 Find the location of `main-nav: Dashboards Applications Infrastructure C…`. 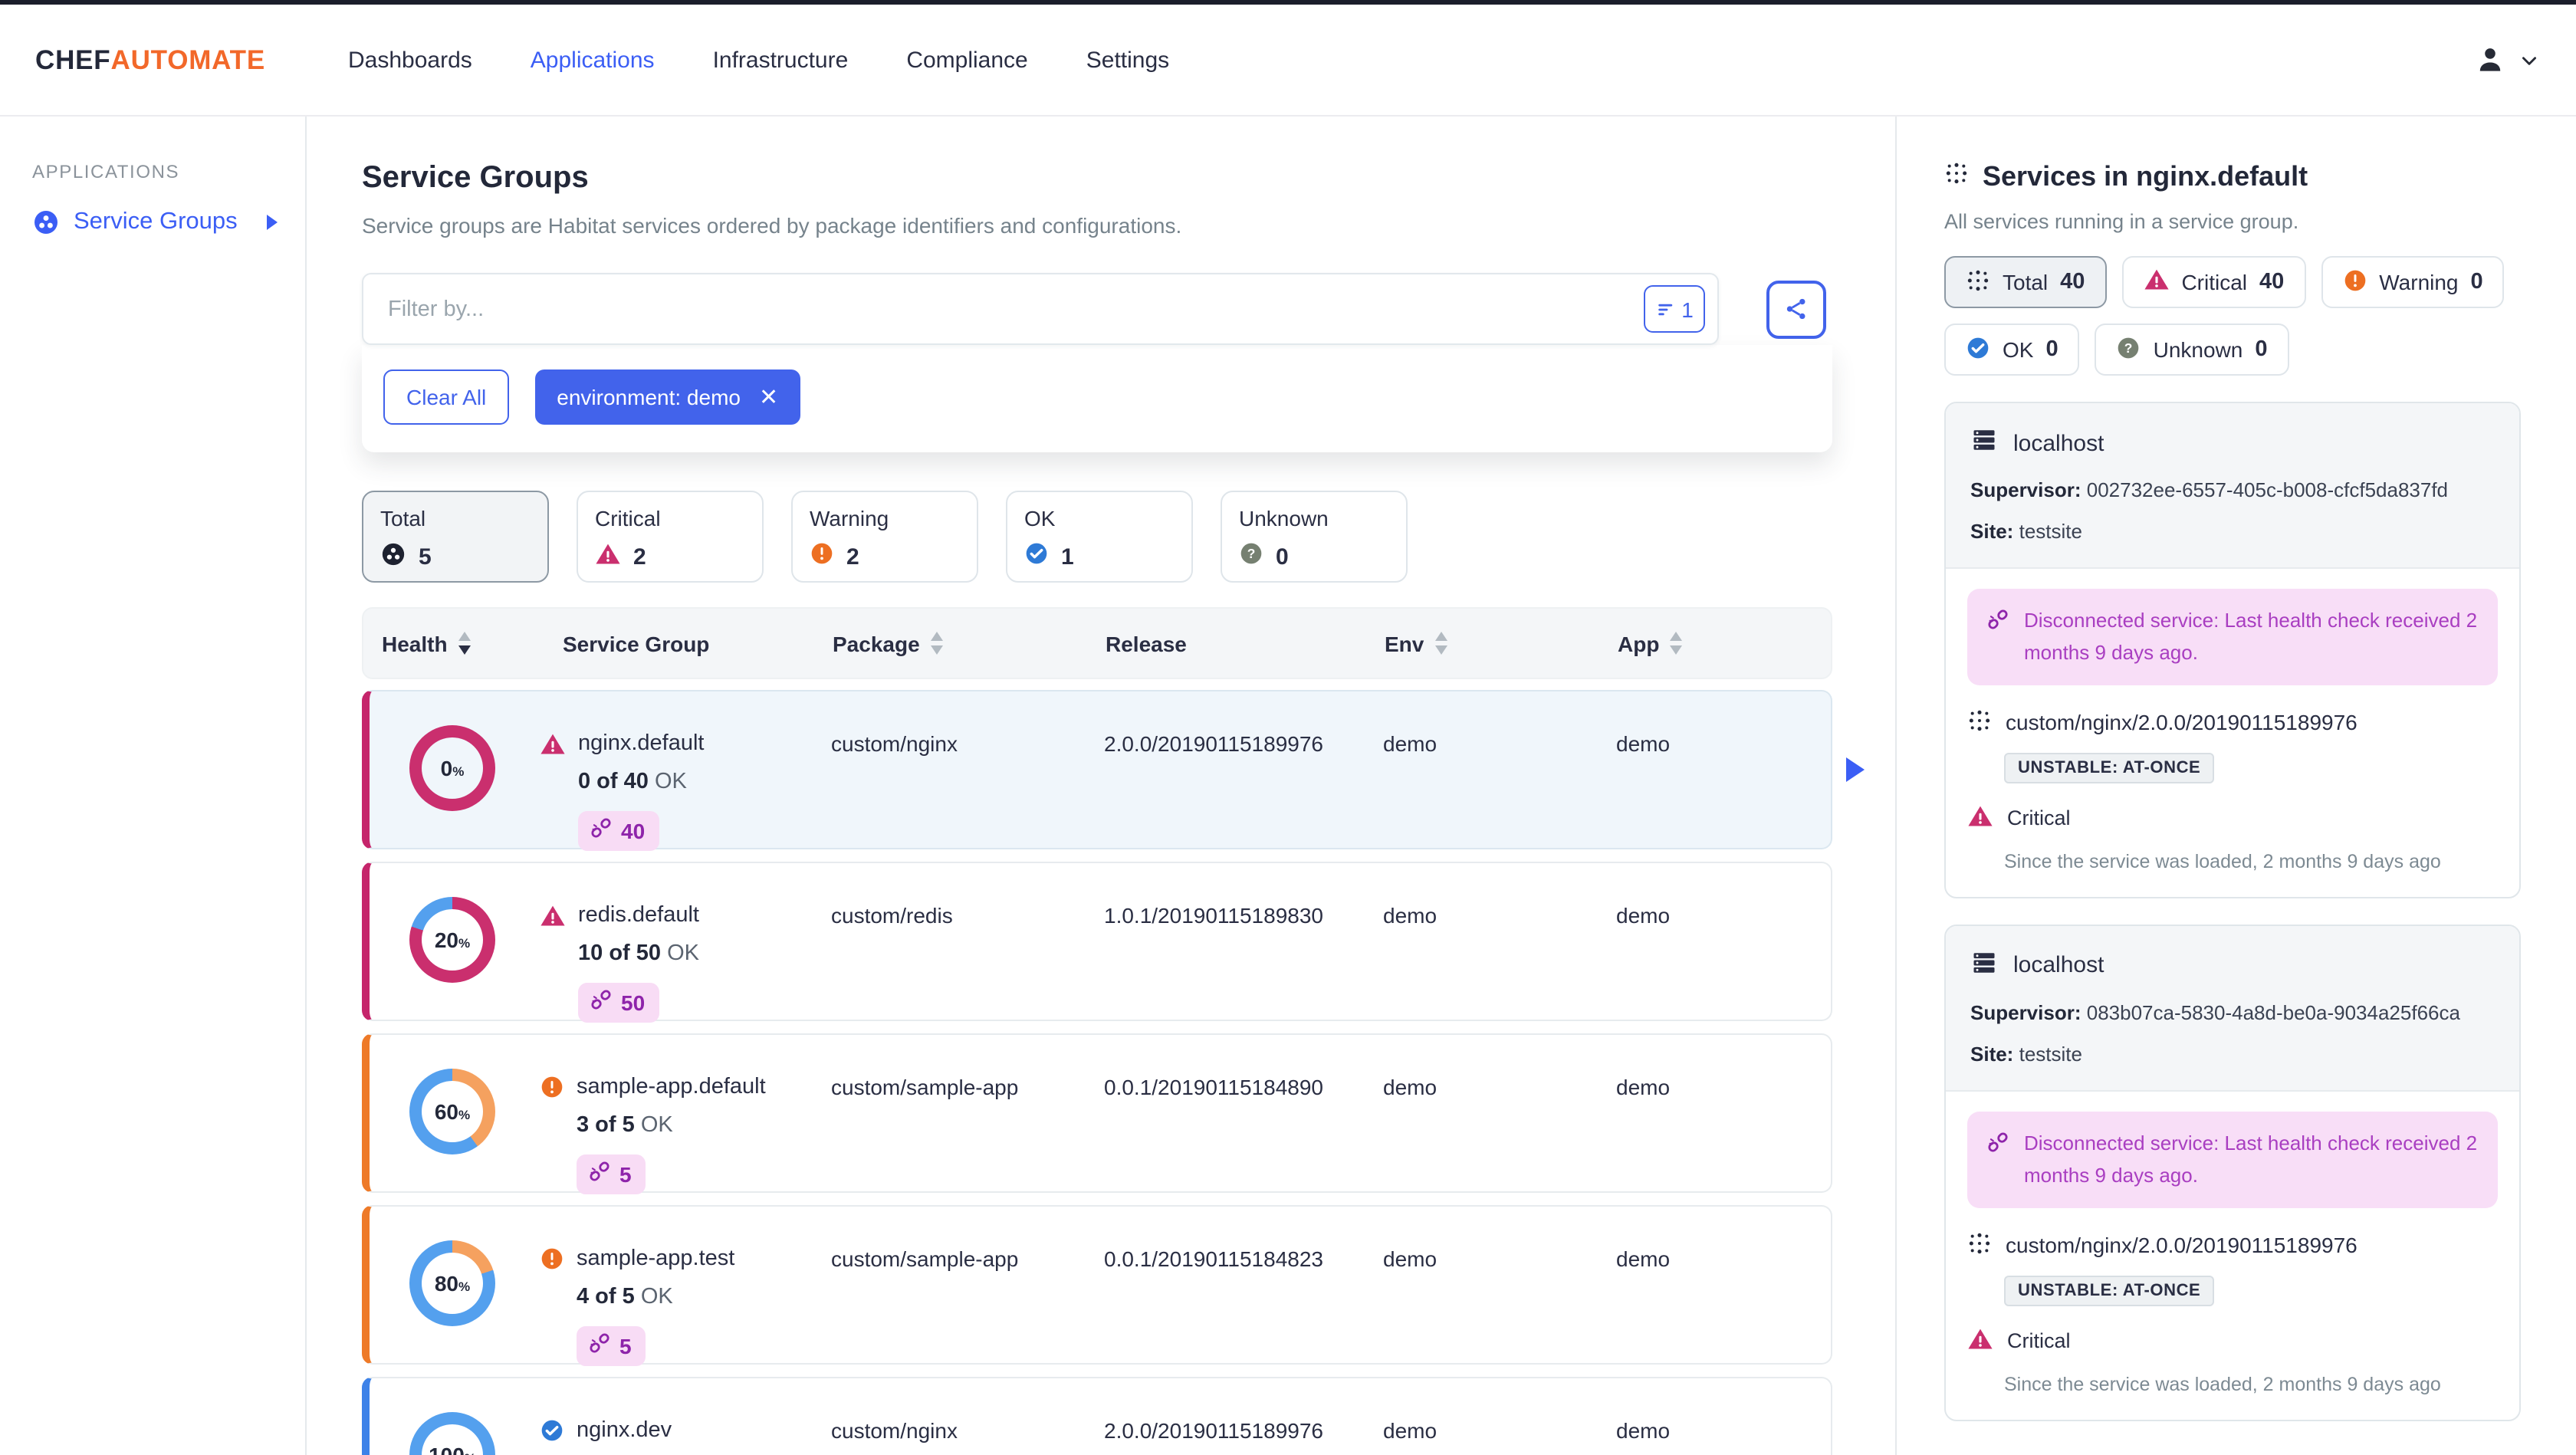

main-nav: Dashboards Applications Infrastructure C… is located at coordinates (717, 60).